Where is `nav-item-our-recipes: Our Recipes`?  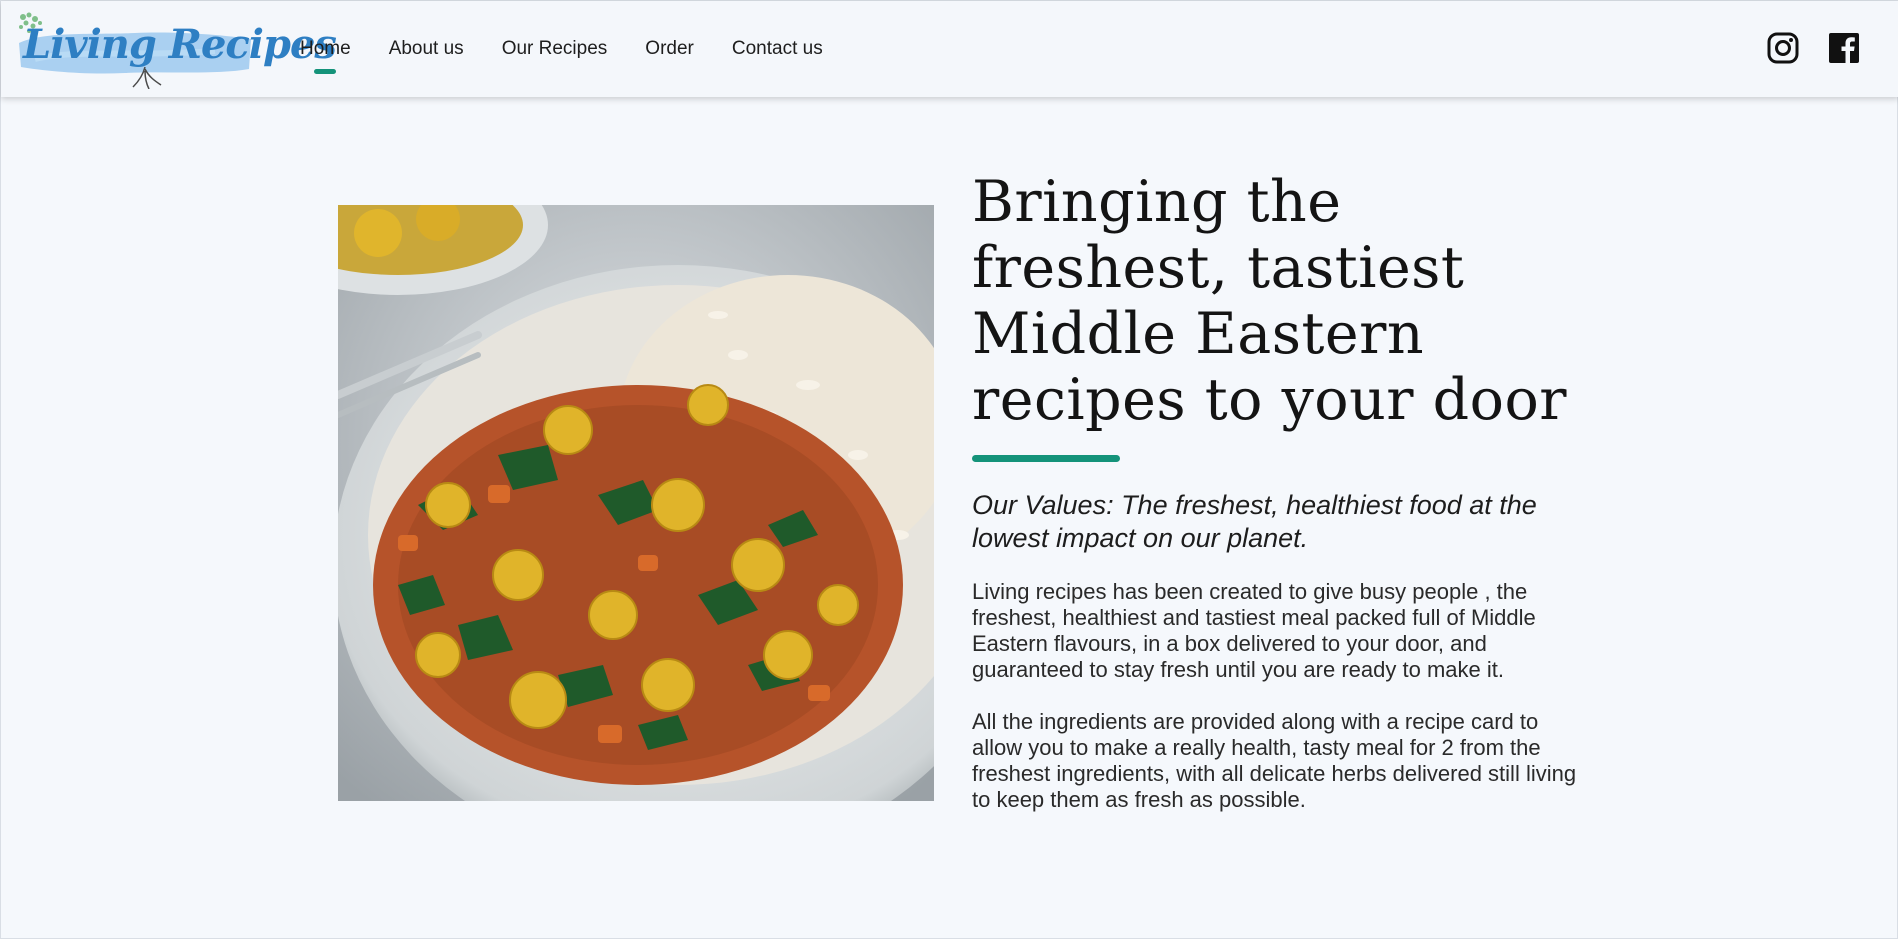
nav-item-our-recipes: Our Recipes is located at coordinates (555, 49).